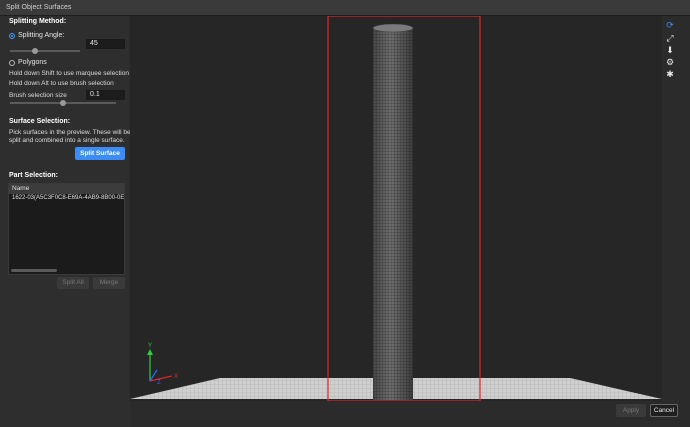 Image resolution: width=690 pixels, height=427 pixels. What do you see at coordinates (345, 8) in the screenshot?
I see `title-bar: Split Object Surfaces` at bounding box center [345, 8].